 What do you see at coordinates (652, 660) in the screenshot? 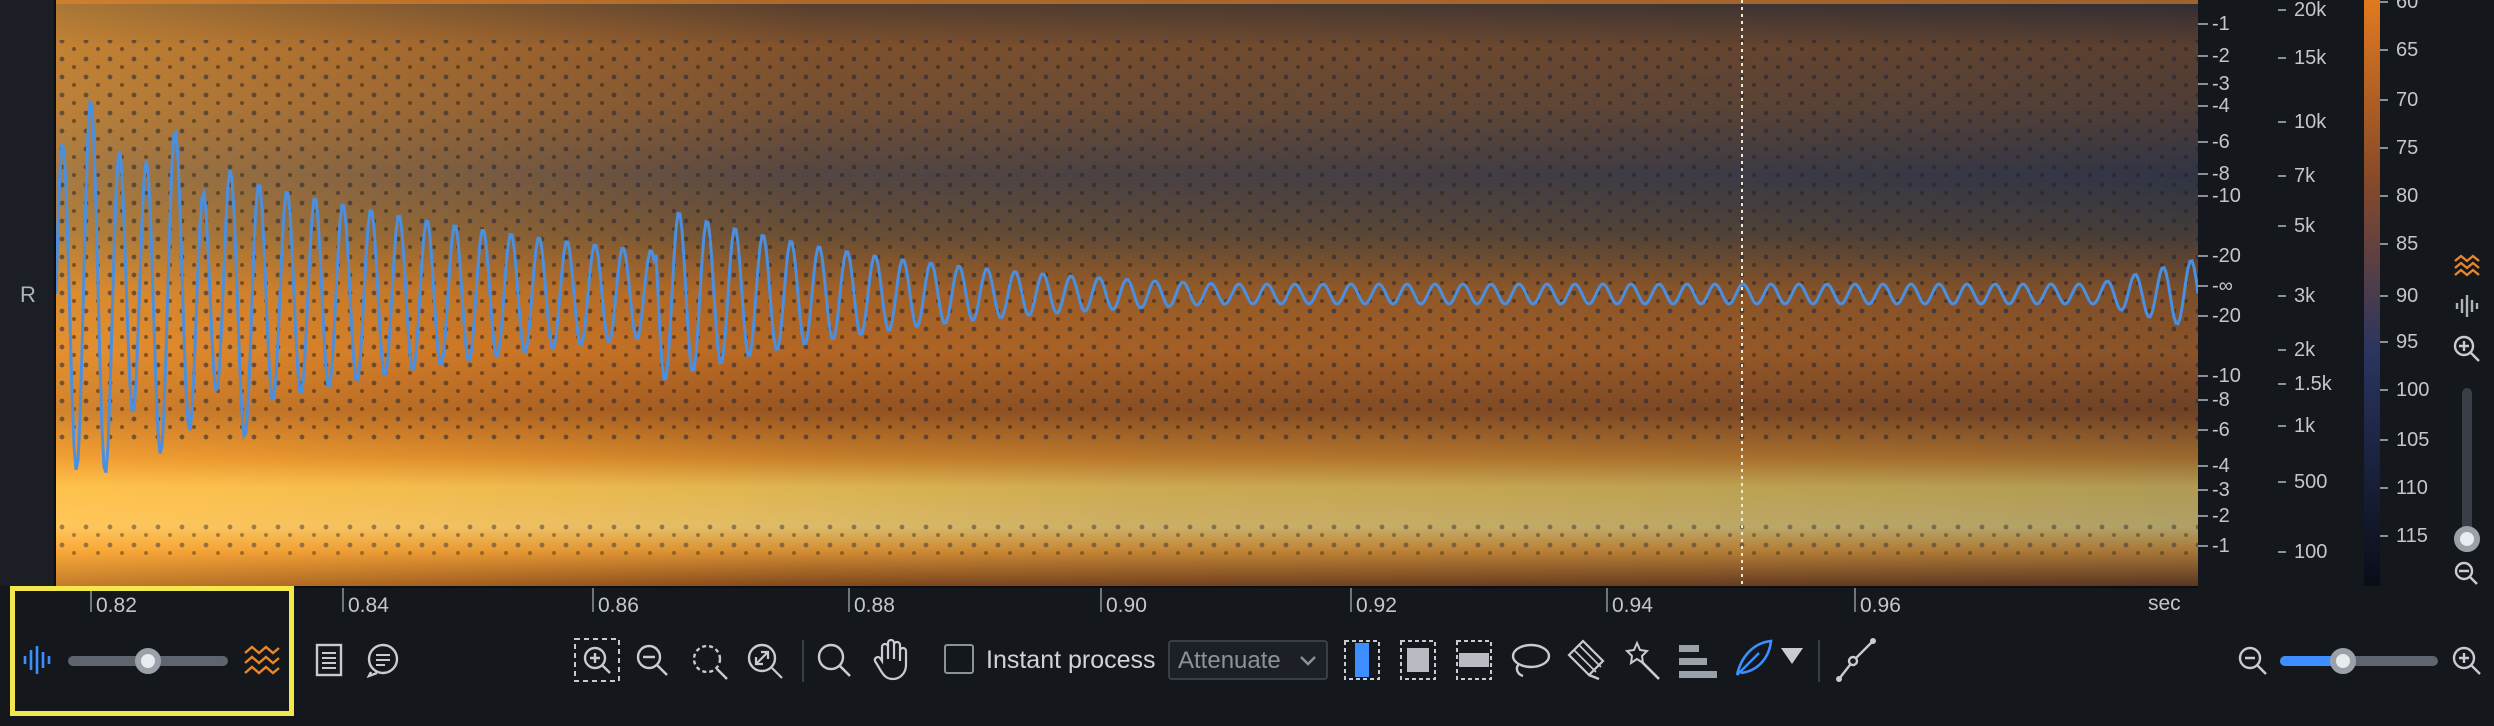
I see `zoom-out-icon` at bounding box center [652, 660].